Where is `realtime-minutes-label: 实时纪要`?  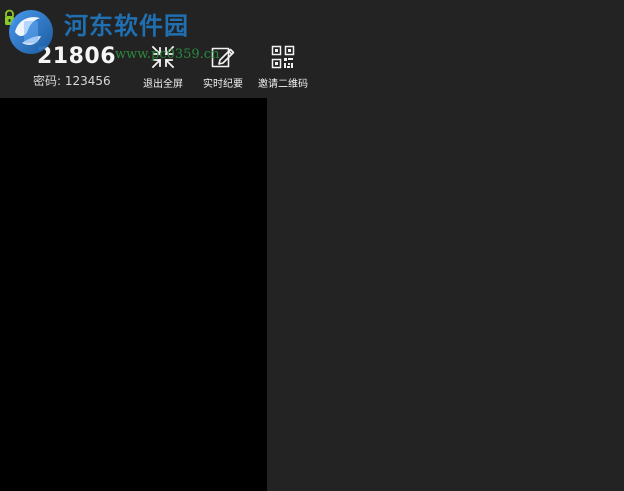 realtime-minutes-label: 实时纪要 is located at coordinates (223, 84).